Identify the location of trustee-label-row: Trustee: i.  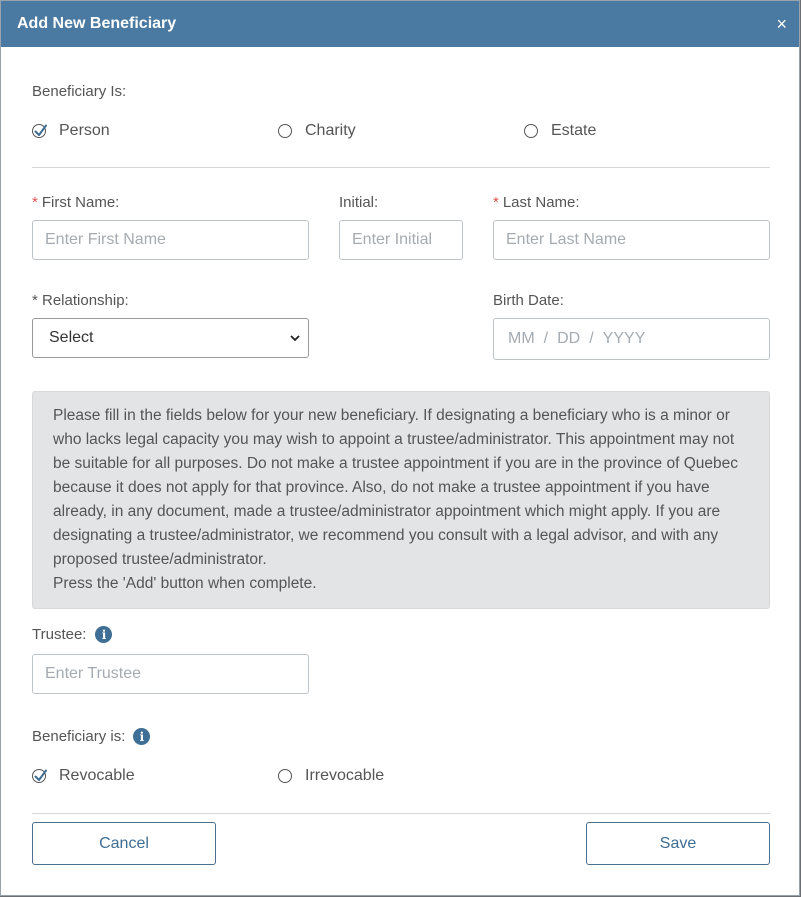
(72, 634).